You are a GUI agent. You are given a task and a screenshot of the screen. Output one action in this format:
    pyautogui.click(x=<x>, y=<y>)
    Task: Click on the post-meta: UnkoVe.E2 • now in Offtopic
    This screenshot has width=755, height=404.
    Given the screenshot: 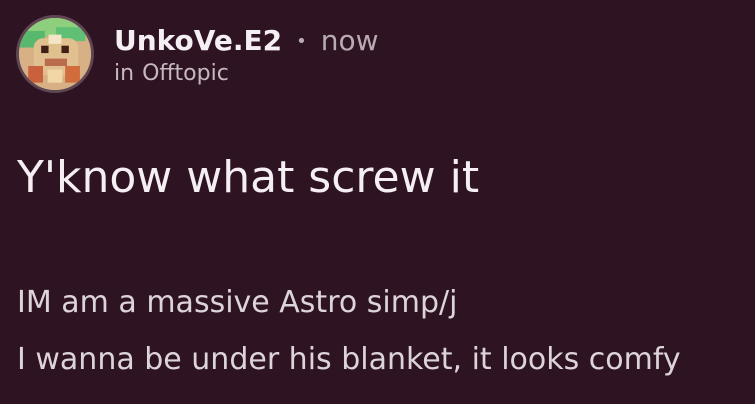 What is the action you would take?
    pyautogui.click(x=246, y=54)
    